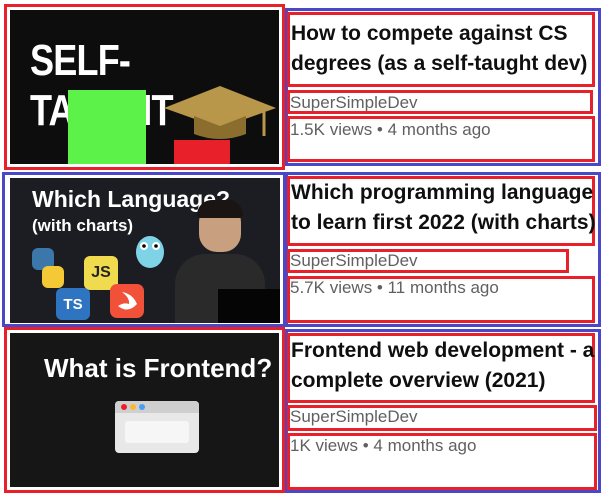  I want to click on thumbnail-subtitle: (with charts), so click(83, 225).